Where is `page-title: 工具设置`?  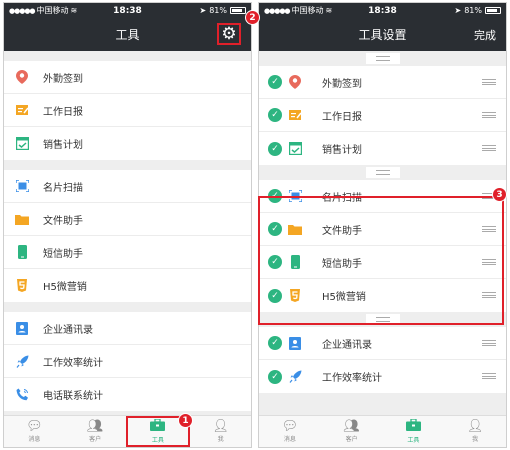
page-title: 工具设置 is located at coordinates (382, 35).